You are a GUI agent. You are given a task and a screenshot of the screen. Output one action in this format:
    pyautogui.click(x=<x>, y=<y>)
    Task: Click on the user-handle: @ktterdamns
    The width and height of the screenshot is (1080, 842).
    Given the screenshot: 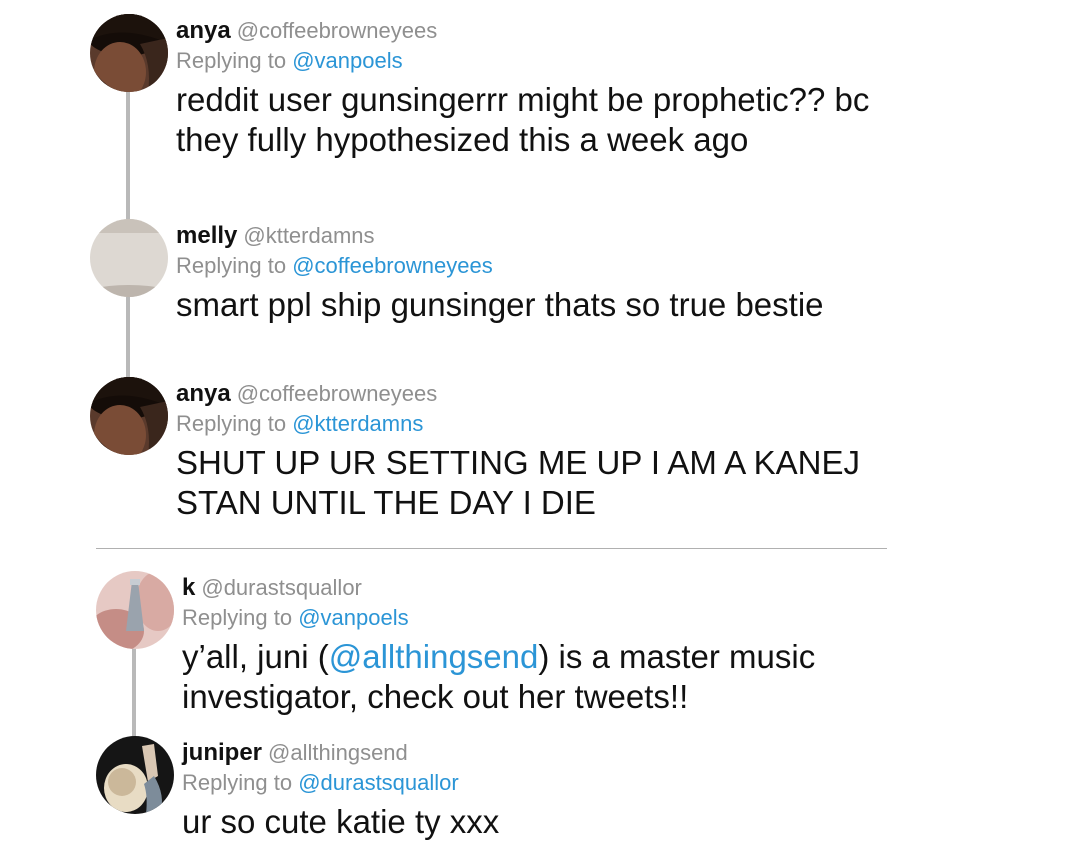 What is the action you would take?
    pyautogui.click(x=308, y=235)
    